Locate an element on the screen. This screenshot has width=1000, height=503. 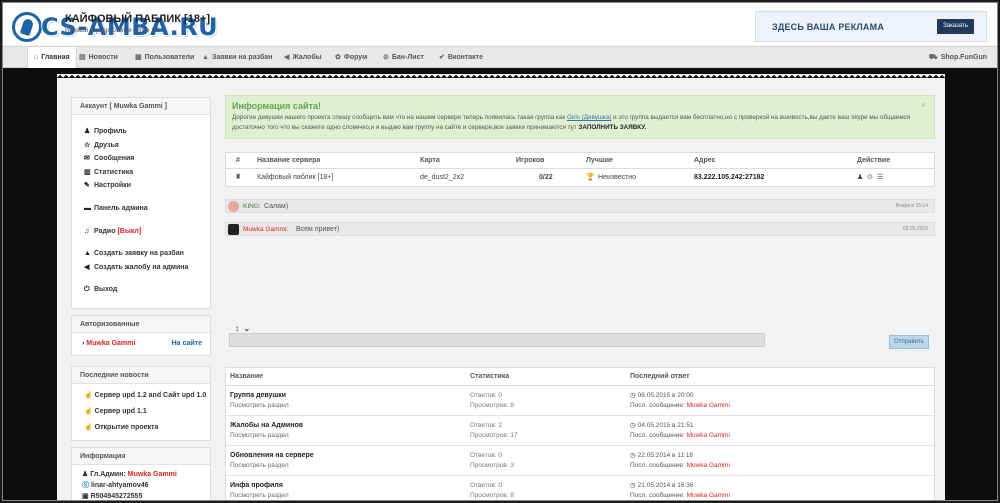
authorized-title: Авторизованные is located at coordinates (141, 324).